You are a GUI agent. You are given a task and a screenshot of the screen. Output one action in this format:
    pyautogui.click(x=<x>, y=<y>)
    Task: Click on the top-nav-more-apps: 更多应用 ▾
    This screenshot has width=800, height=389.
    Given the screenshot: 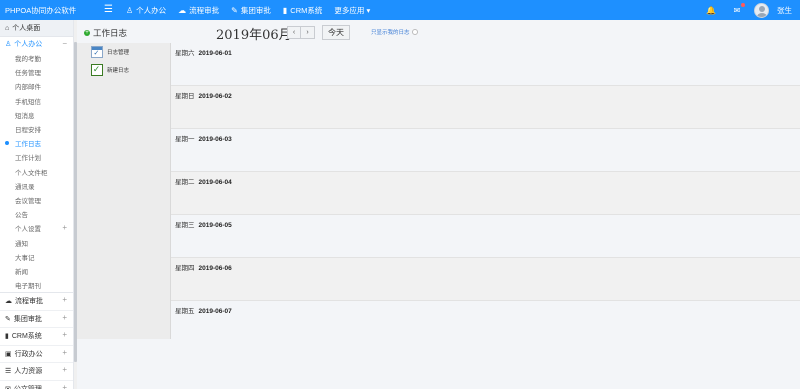 What is the action you would take?
    pyautogui.click(x=352, y=10)
    